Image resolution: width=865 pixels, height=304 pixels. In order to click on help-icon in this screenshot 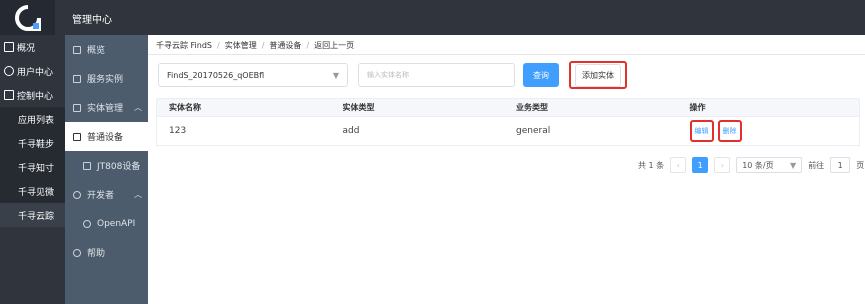, I will do `click(77, 252)`.